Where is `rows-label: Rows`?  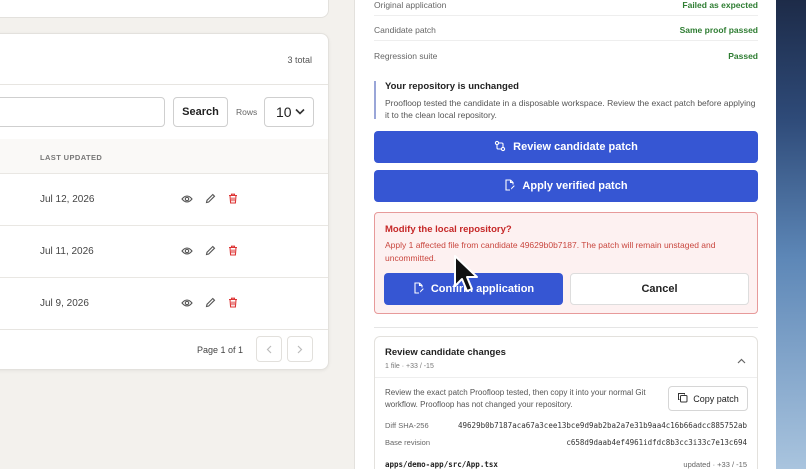 rows-label: Rows is located at coordinates (247, 112).